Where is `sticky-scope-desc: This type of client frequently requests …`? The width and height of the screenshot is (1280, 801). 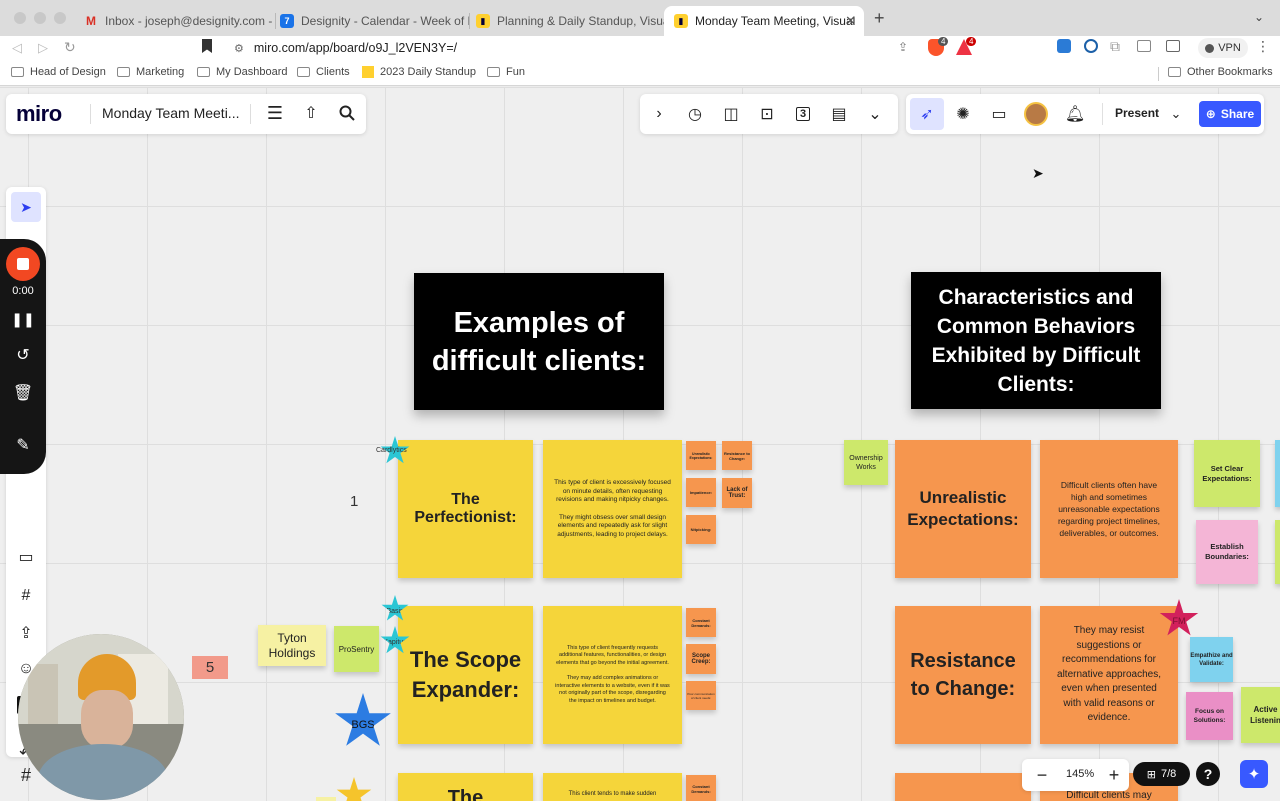 sticky-scope-desc: This type of client frequently requests … is located at coordinates (612, 675).